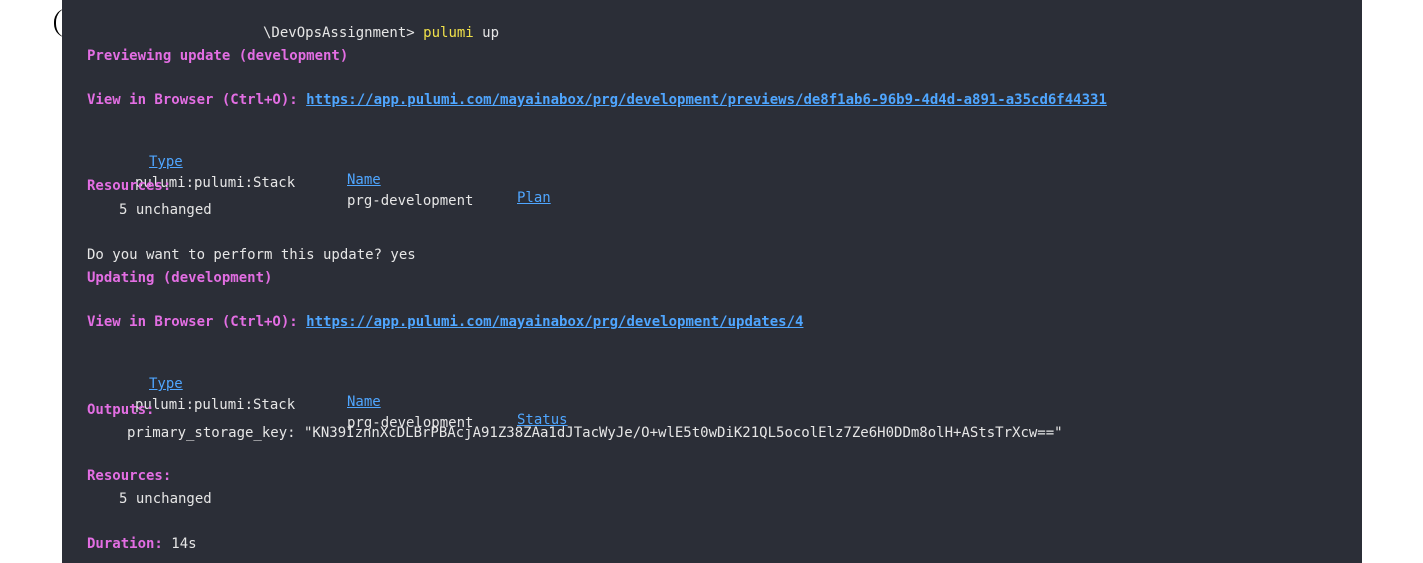 The image size is (1423, 563). I want to click on duration-value: 14s, so click(184, 544).